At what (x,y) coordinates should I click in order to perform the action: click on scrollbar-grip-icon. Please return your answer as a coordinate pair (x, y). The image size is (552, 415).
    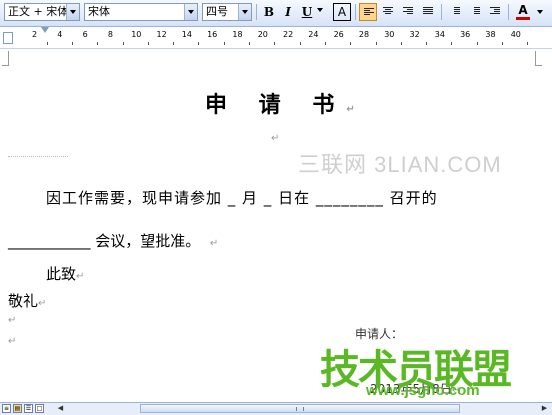
    Looking at the image, I should click on (300, 409).